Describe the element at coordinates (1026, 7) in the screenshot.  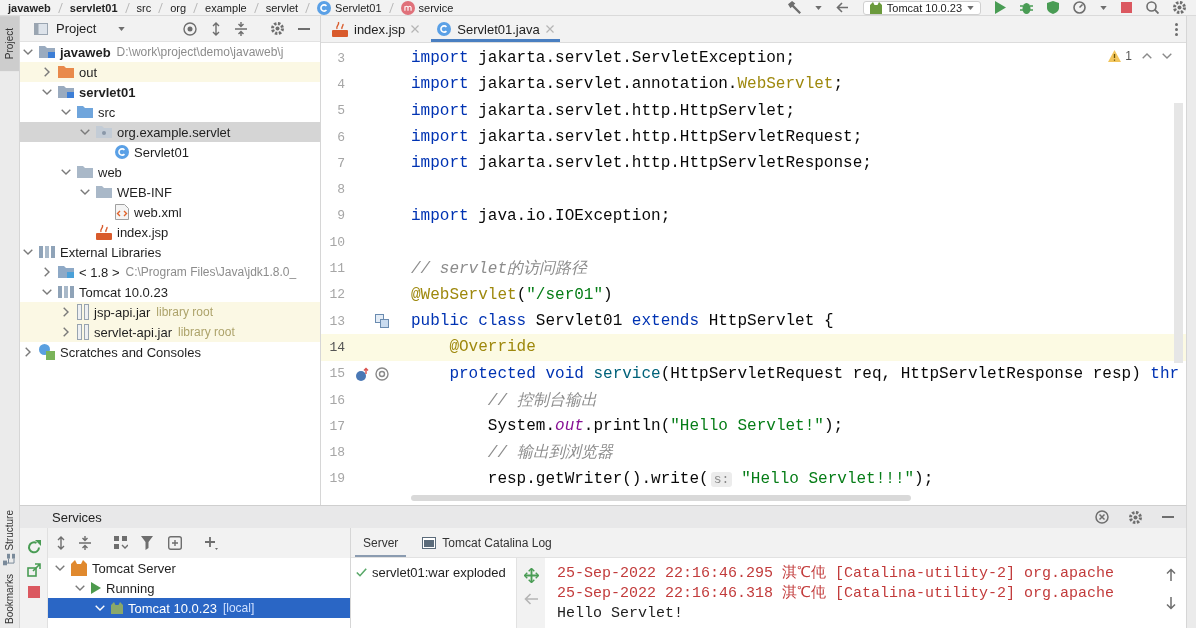
I see `debug-icon` at that location.